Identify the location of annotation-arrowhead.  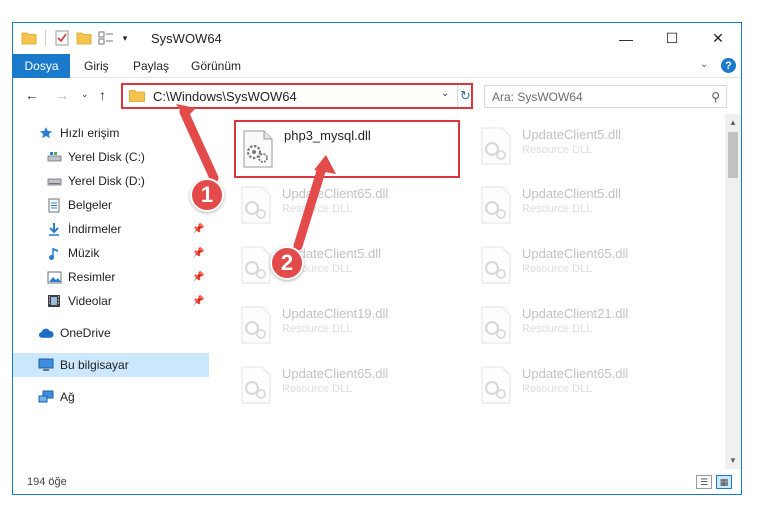
(186, 111).